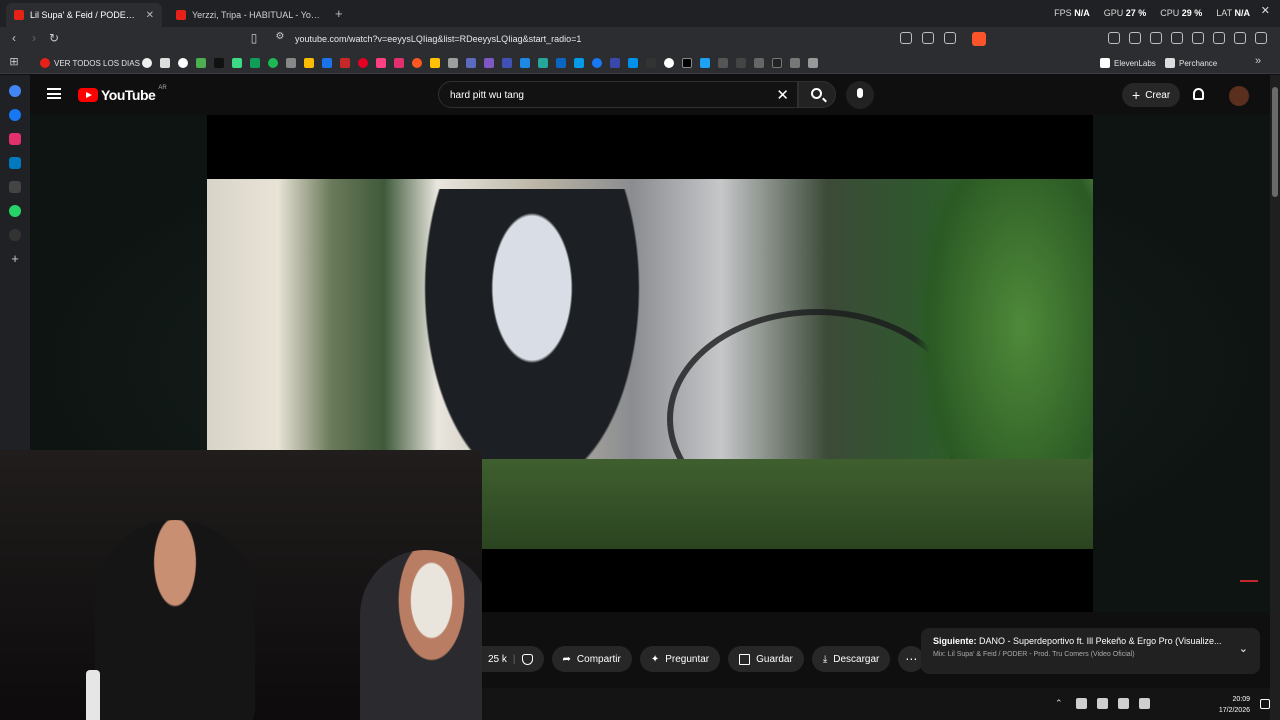 This screenshot has height=720, width=1280. Describe the element at coordinates (906, 38) in the screenshot. I see `translate-icon` at that location.